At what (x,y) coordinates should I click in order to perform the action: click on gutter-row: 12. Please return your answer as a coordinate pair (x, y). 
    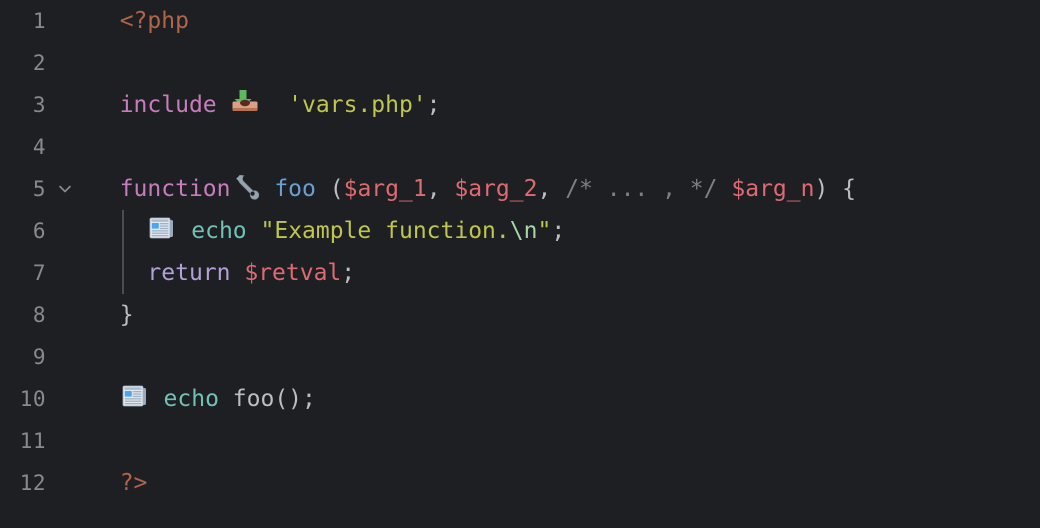
    Looking at the image, I should click on (46, 483).